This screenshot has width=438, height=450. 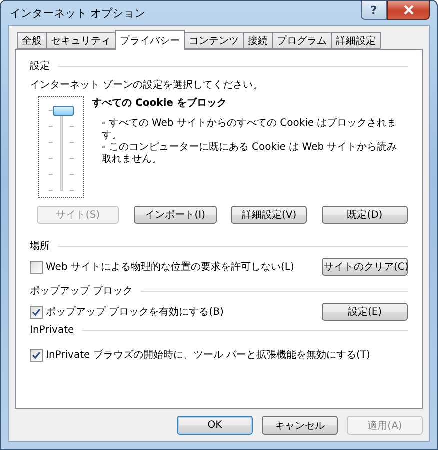 I want to click on section-heading: 場所, so click(x=40, y=246).